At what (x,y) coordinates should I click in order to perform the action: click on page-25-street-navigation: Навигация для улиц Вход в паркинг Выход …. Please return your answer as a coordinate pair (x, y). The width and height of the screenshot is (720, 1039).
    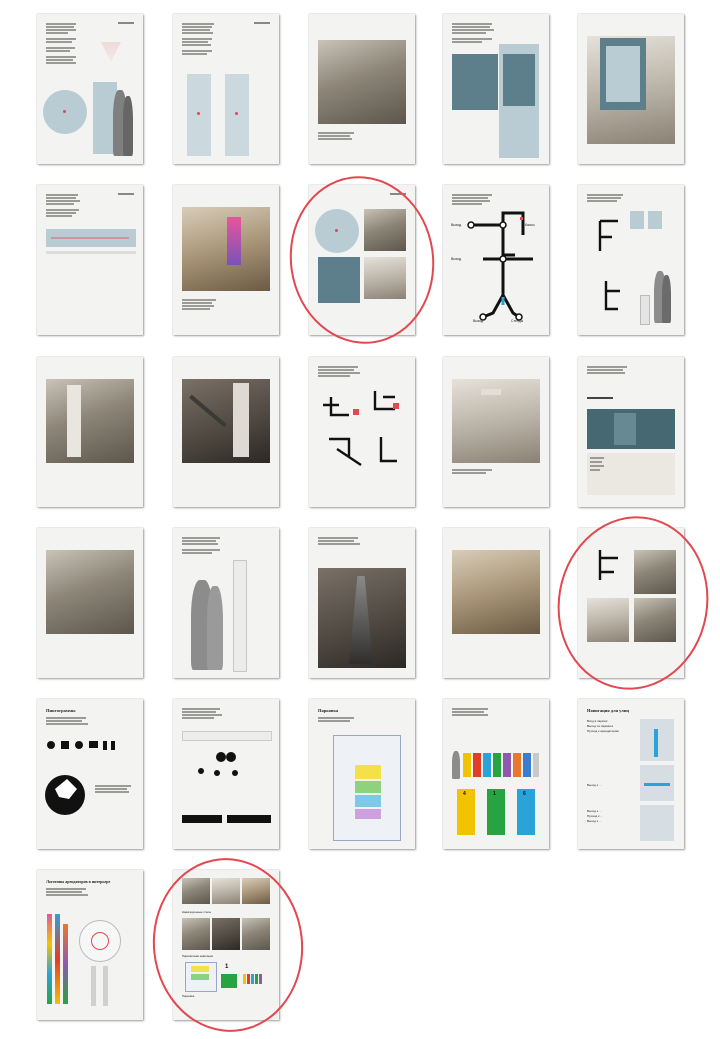
    Looking at the image, I should click on (631, 774).